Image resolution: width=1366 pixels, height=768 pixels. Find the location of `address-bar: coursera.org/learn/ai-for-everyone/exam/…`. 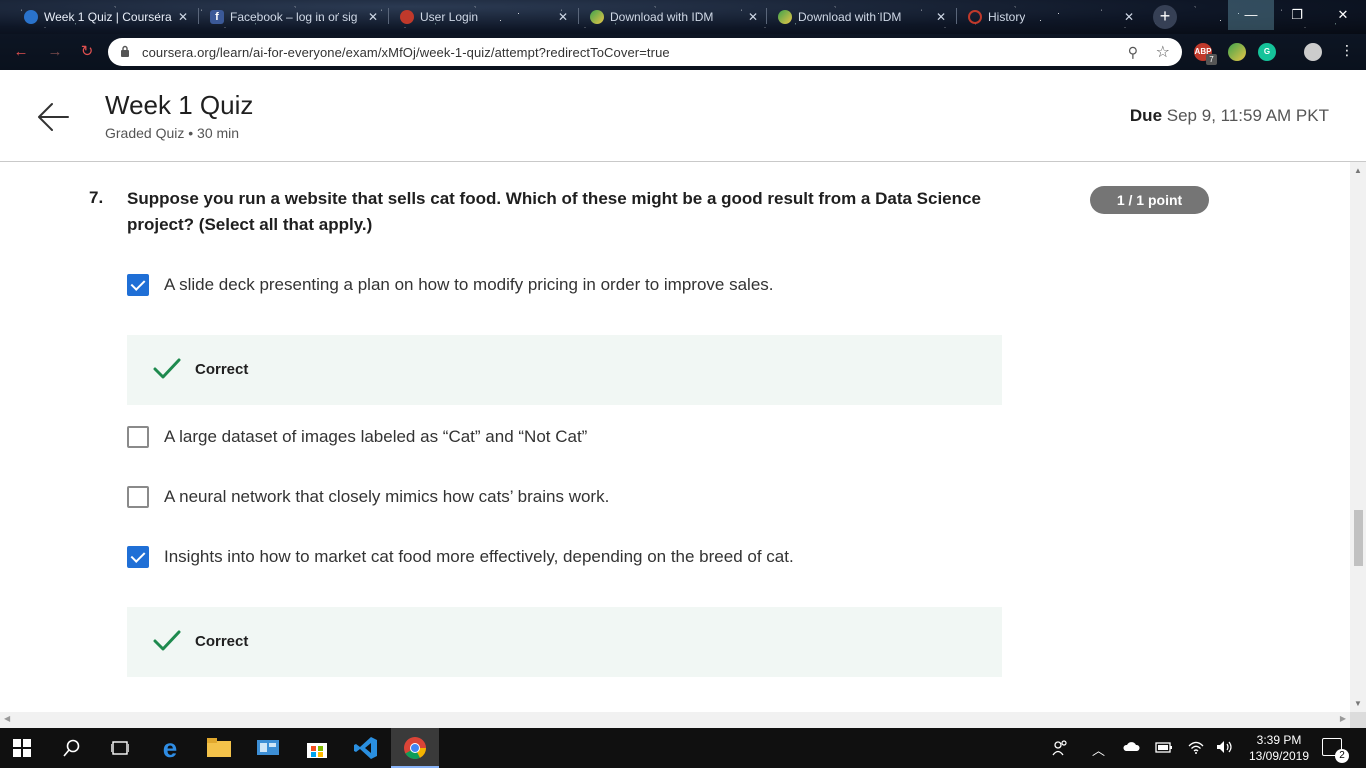

address-bar: coursera.org/learn/ai-for-everyone/exam/… is located at coordinates (645, 52).